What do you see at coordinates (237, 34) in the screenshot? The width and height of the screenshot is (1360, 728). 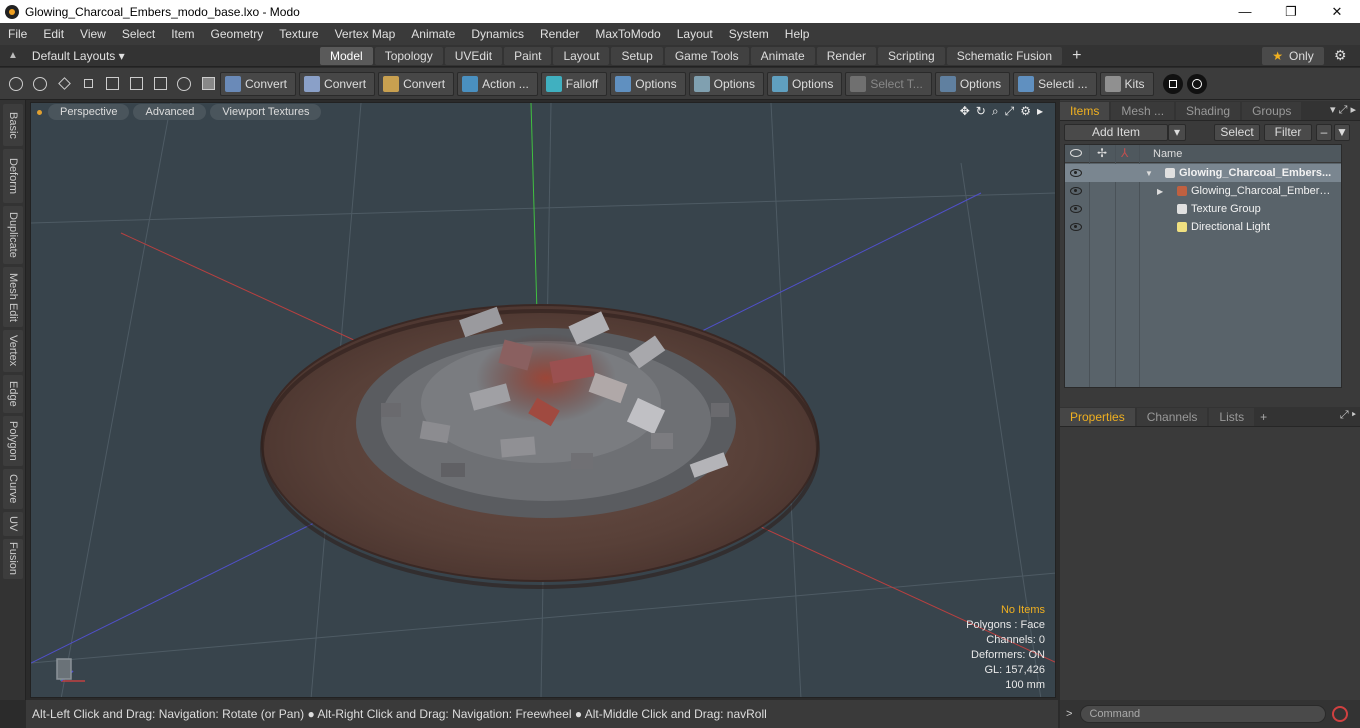 I see `menu-geometry: Geometry` at bounding box center [237, 34].